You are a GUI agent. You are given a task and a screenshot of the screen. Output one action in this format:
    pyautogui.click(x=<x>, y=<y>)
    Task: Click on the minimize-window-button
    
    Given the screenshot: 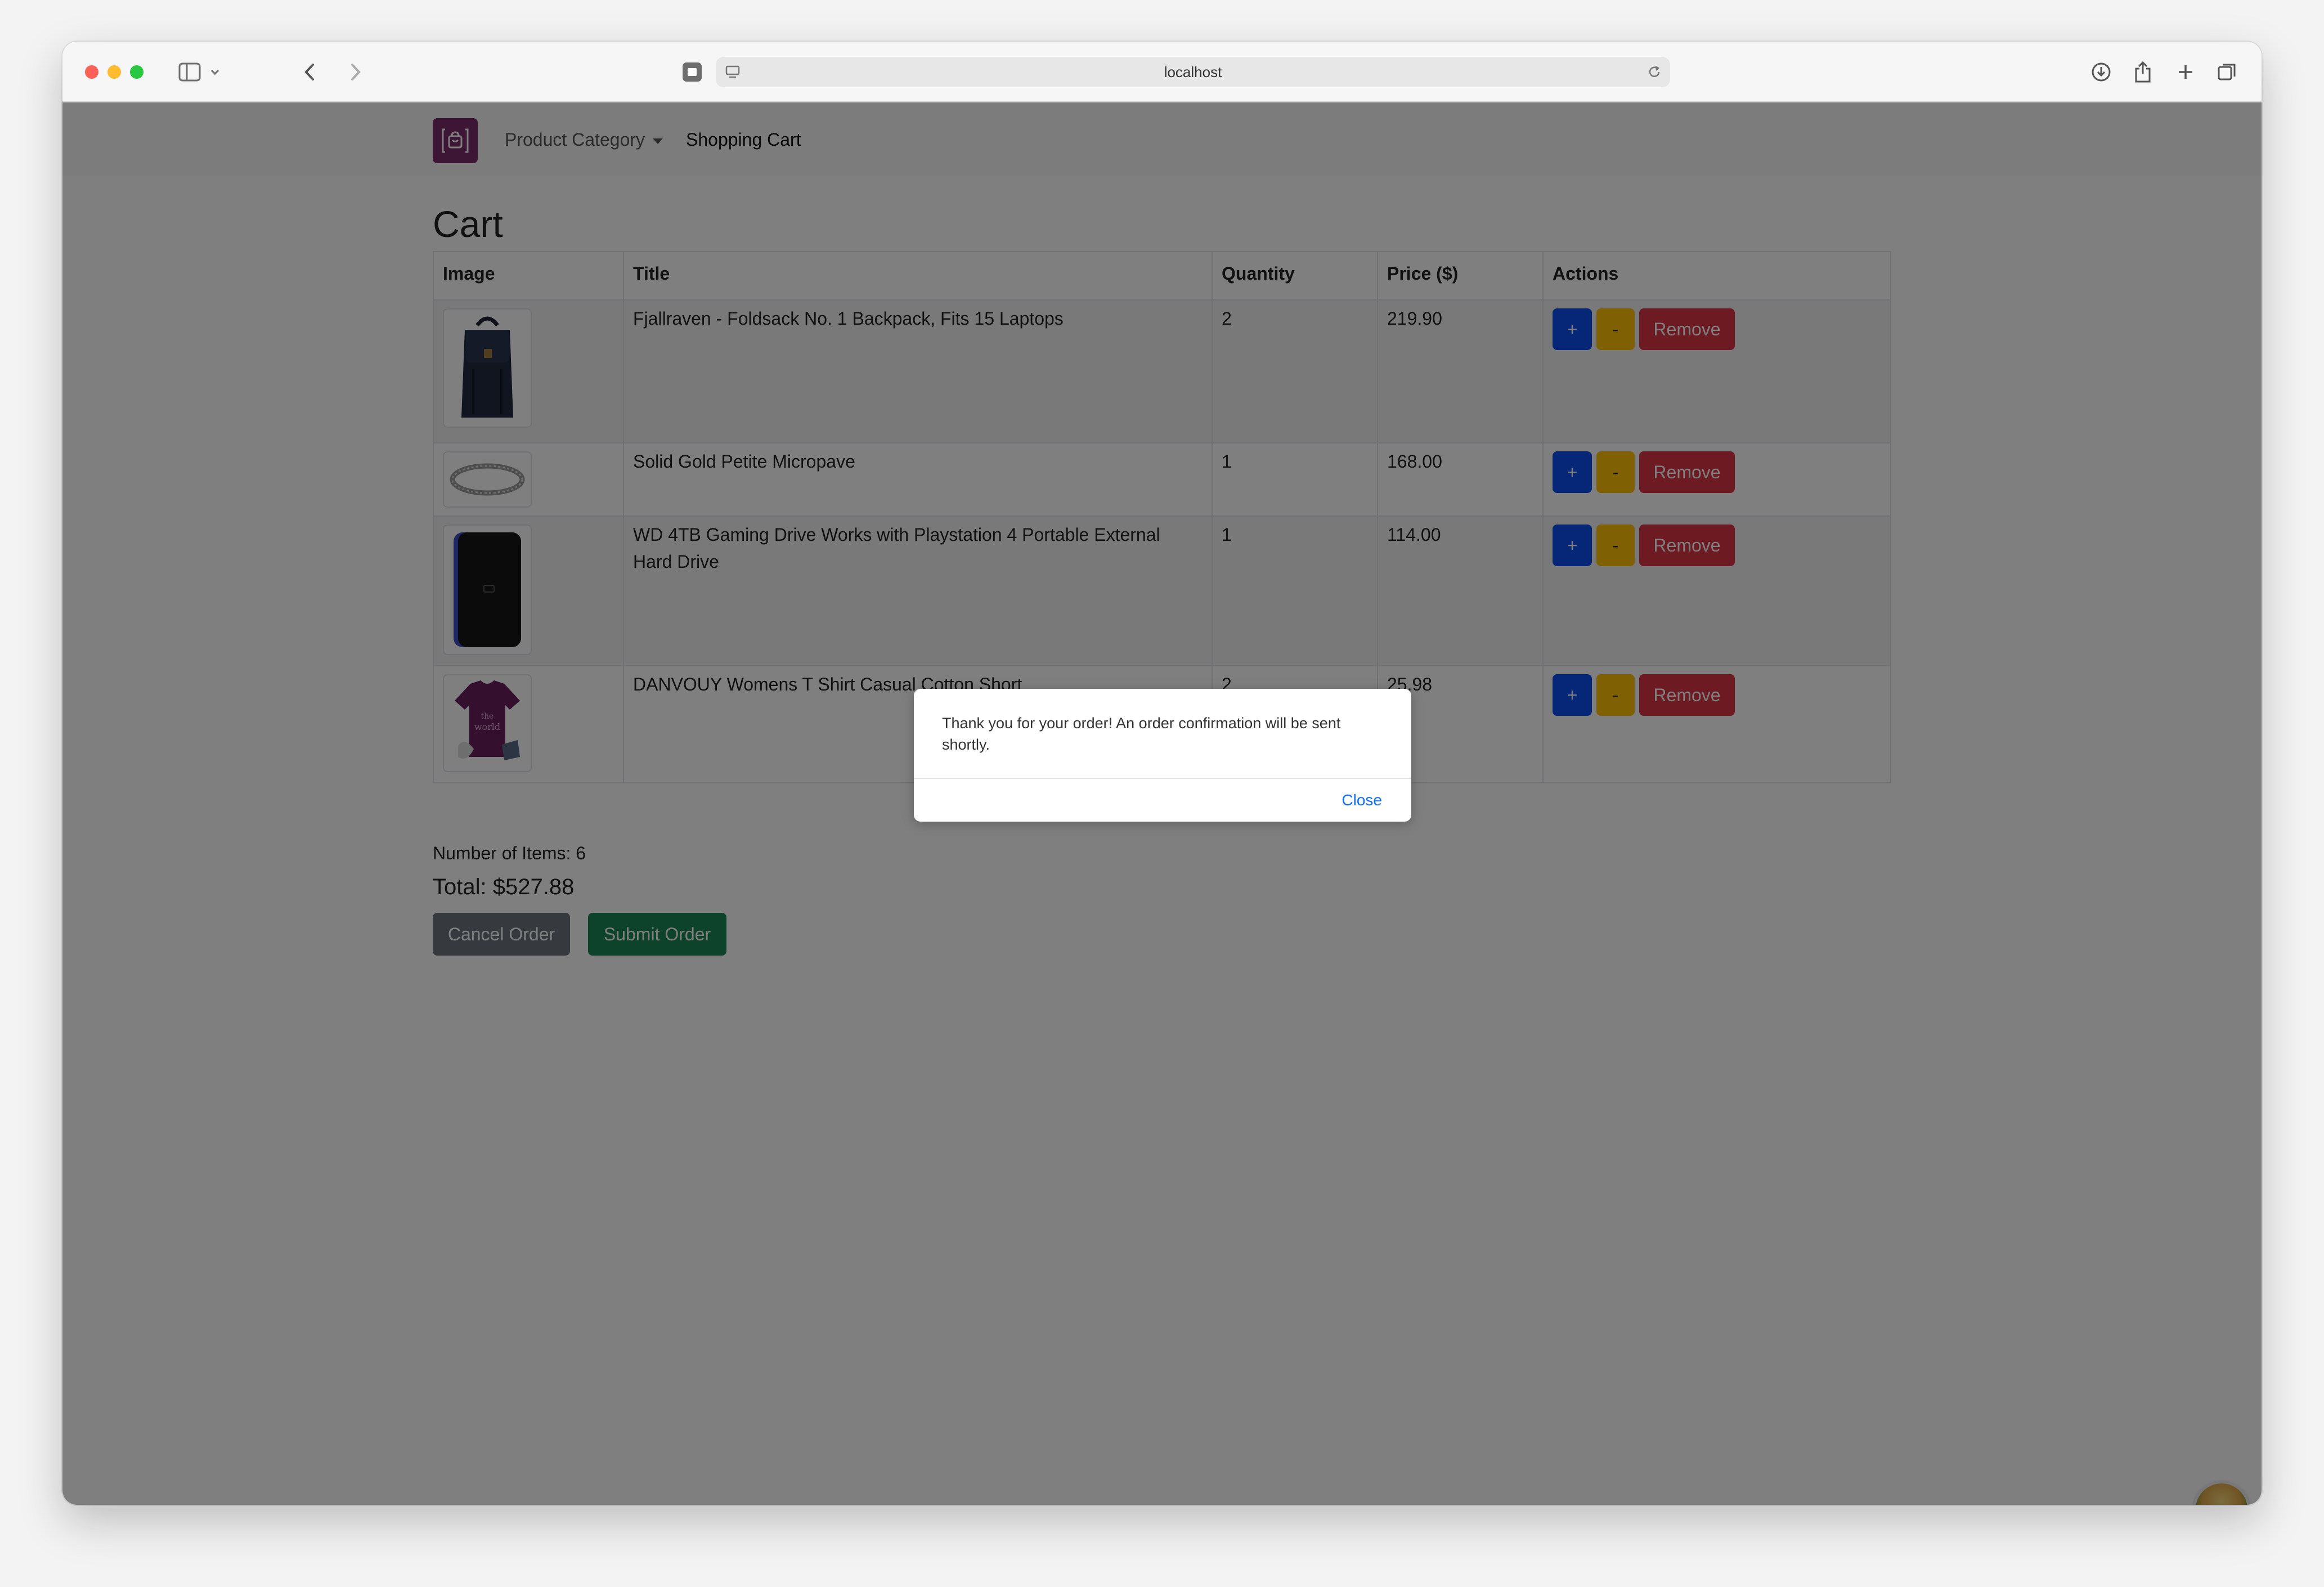 What is the action you would take?
    pyautogui.click(x=114, y=72)
    